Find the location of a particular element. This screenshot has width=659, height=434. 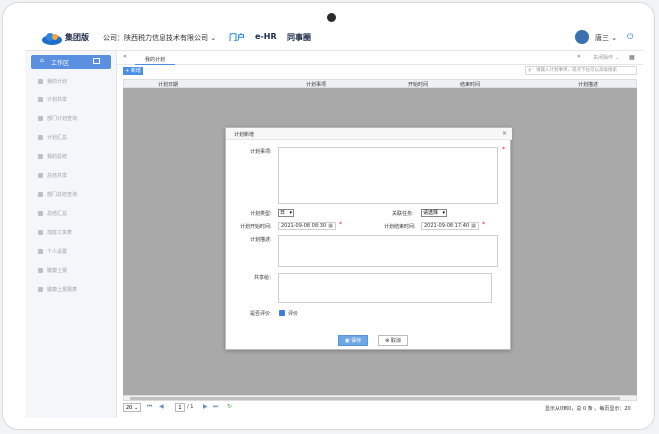

start-time-field: 2021-09-08 08:30 ▦ is located at coordinates (307, 226).